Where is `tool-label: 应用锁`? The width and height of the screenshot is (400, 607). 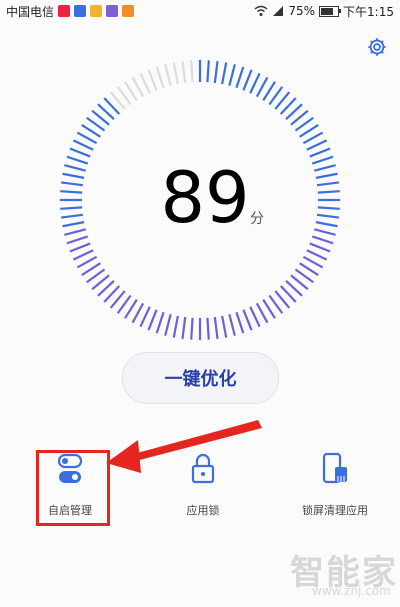
tool-label: 应用锁 is located at coordinates (203, 510).